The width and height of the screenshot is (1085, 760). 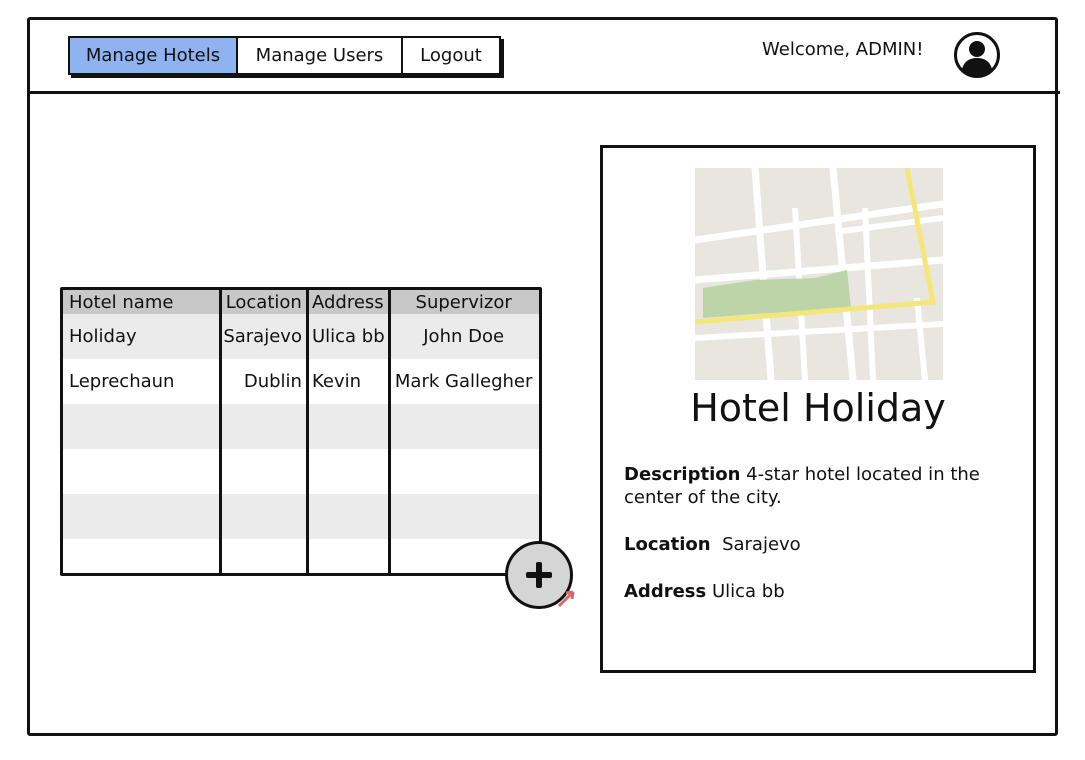 I want to click on cell-address: Ulica bb, so click(x=348, y=336).